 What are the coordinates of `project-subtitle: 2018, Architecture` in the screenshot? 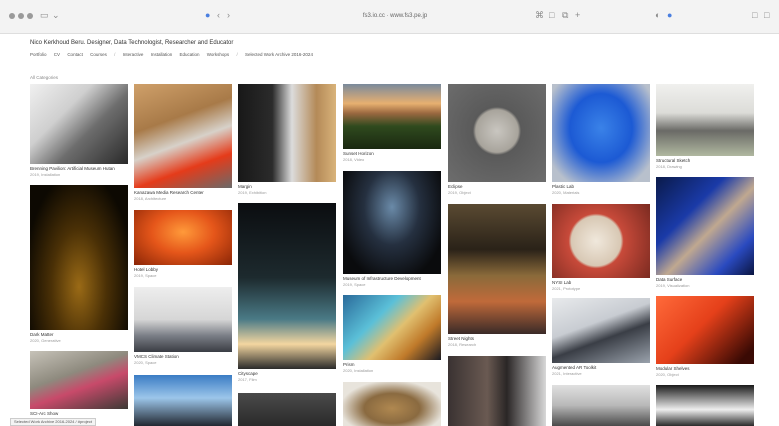 It's located at (150, 198).